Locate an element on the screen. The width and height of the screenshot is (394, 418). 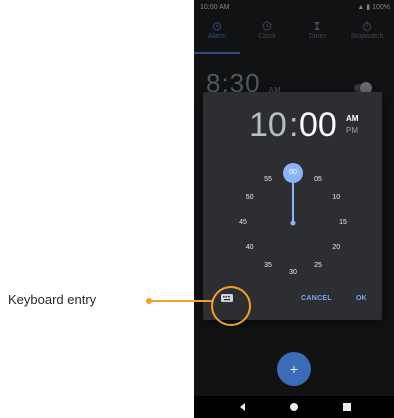
minute-option-20: 20 is located at coordinates (336, 248).